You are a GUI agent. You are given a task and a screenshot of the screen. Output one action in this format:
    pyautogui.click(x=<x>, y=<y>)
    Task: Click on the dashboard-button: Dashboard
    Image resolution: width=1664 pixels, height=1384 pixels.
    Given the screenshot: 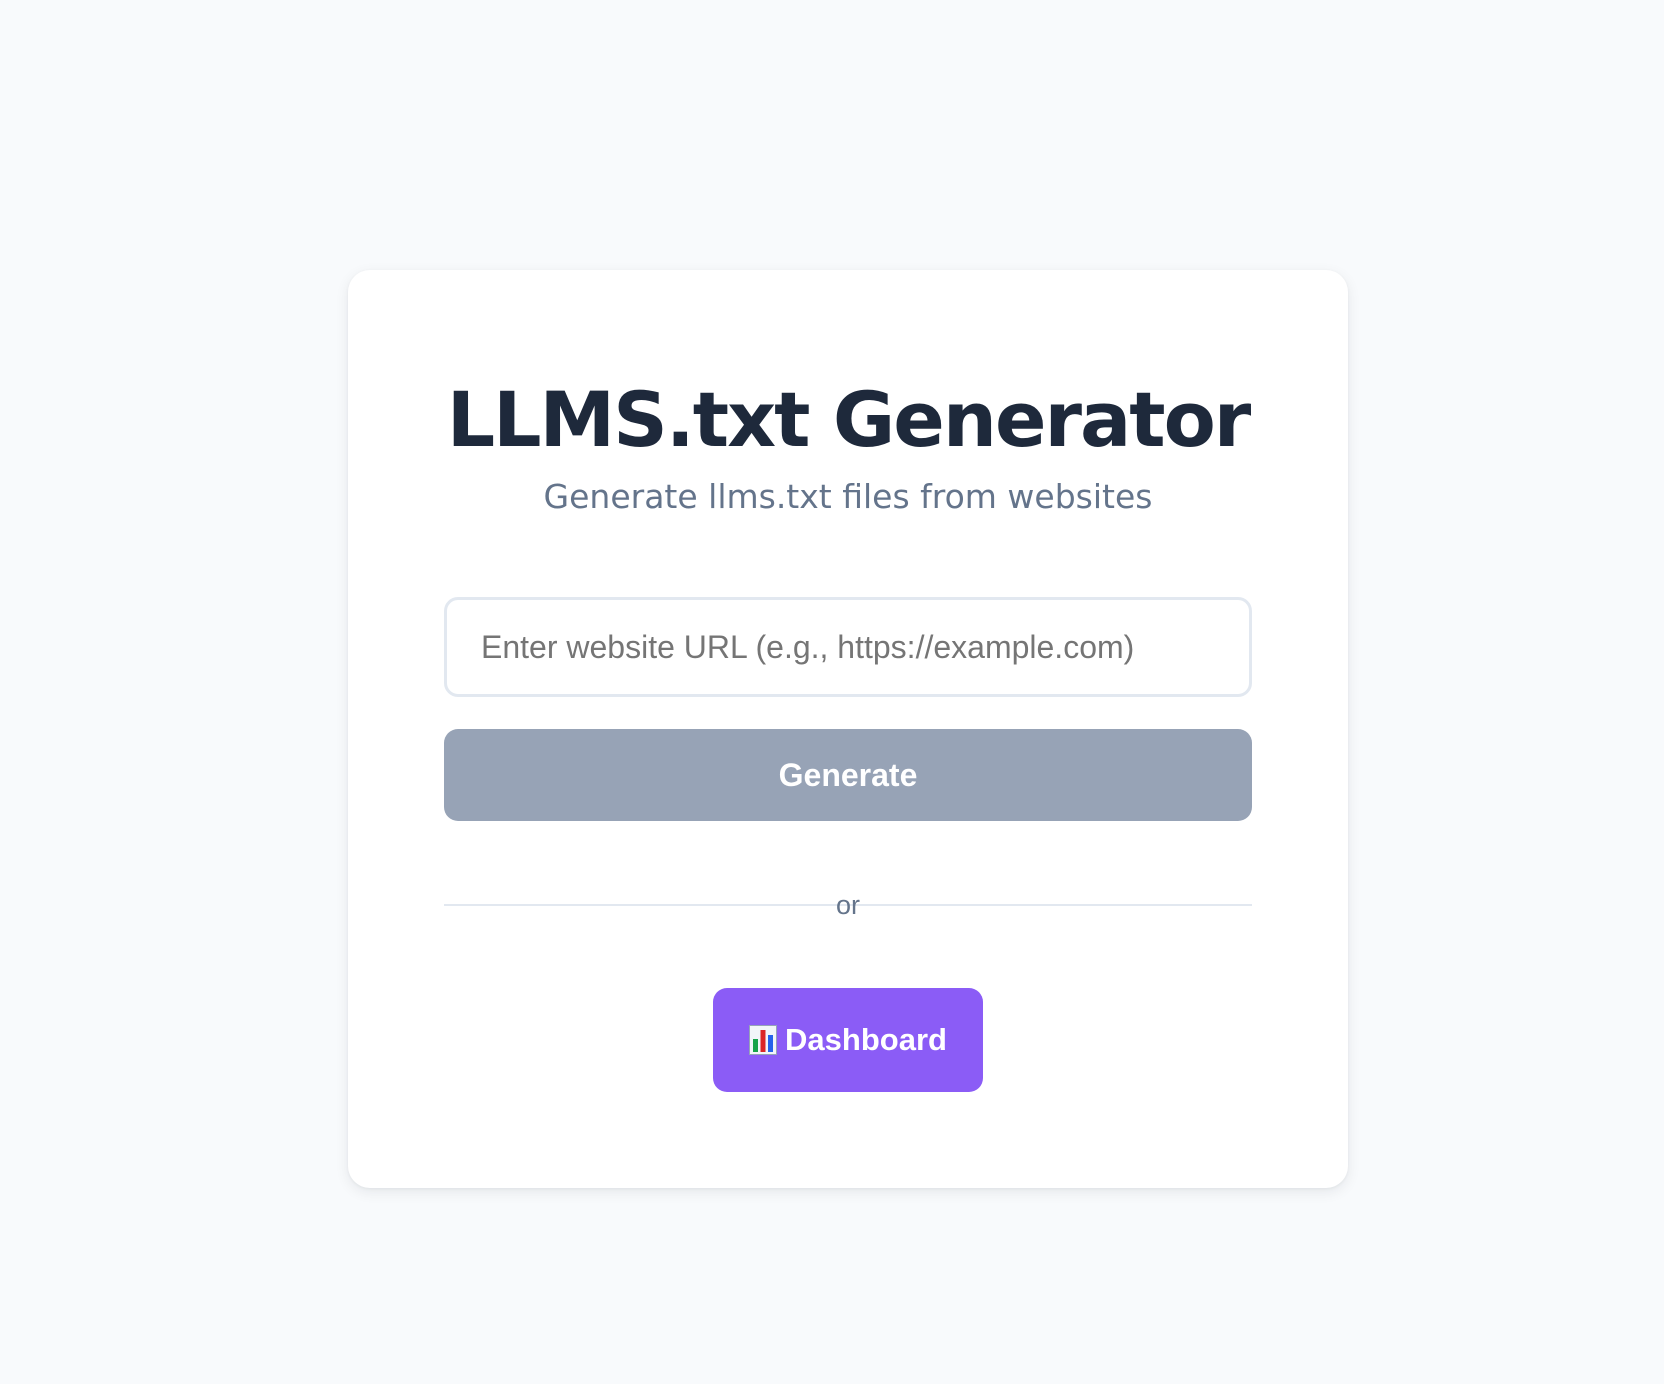 What is the action you would take?
    pyautogui.click(x=848, y=1040)
    